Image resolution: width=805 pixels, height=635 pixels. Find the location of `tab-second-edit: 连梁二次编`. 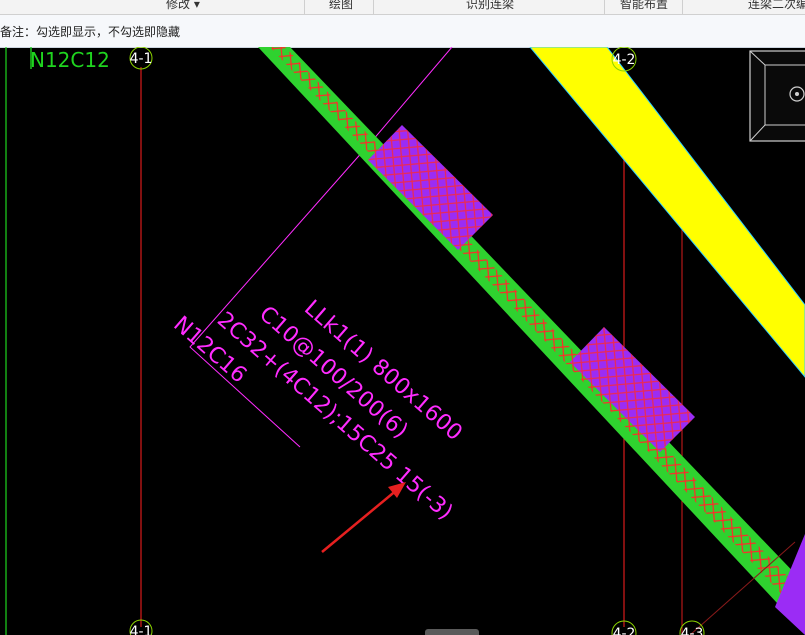

tab-second-edit: 连梁二次编 is located at coordinates (776, 6).